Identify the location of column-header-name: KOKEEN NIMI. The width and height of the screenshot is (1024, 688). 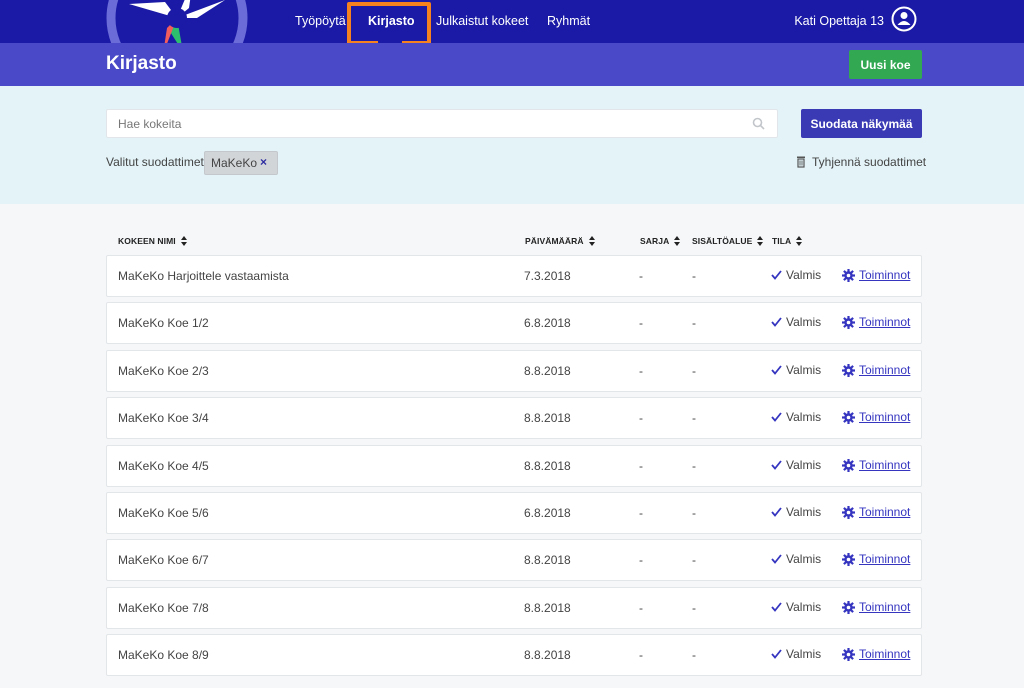
(152, 241).